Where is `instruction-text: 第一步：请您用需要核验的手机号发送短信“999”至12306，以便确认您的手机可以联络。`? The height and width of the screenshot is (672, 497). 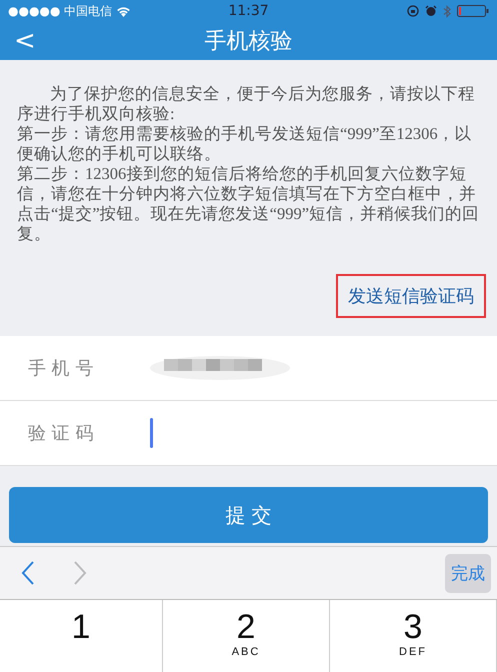 instruction-text: 第一步：请您用需要核验的手机号发送短信“999”至12306，以便确认您的手机可以联络。 is located at coordinates (245, 144).